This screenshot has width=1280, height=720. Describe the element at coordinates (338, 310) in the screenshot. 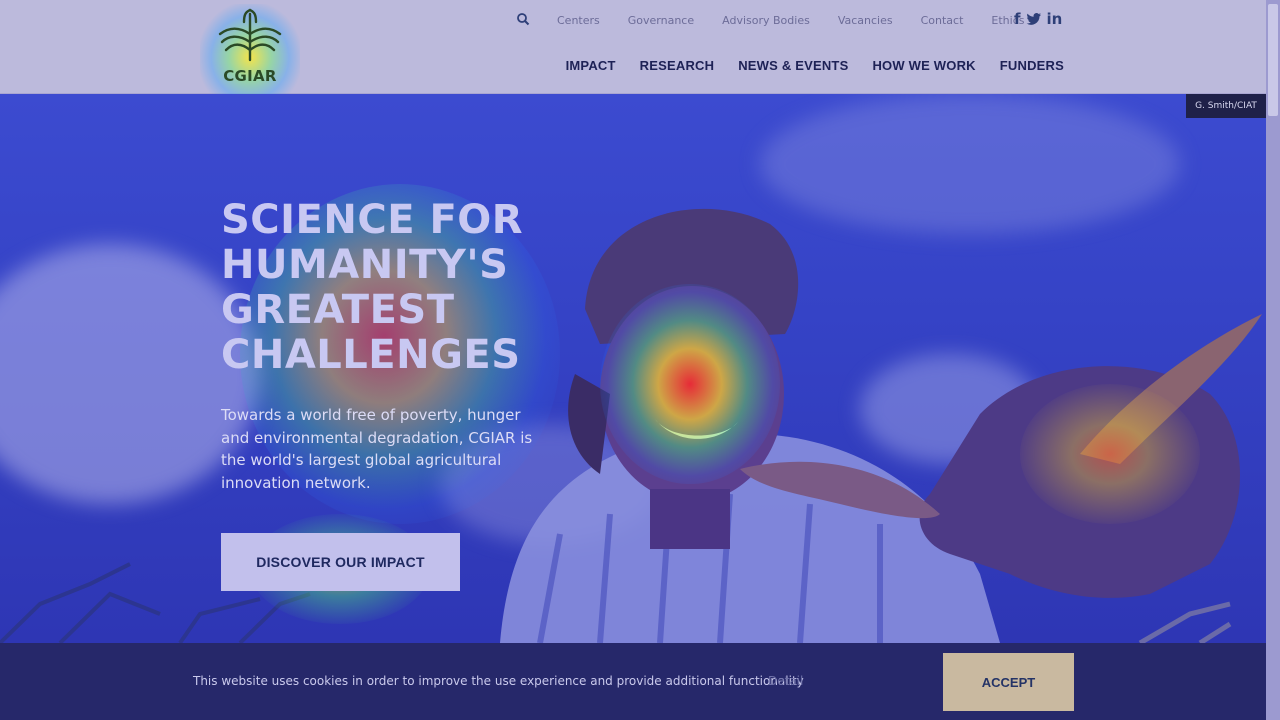

I see `hero-title-line: GREATEST` at that location.